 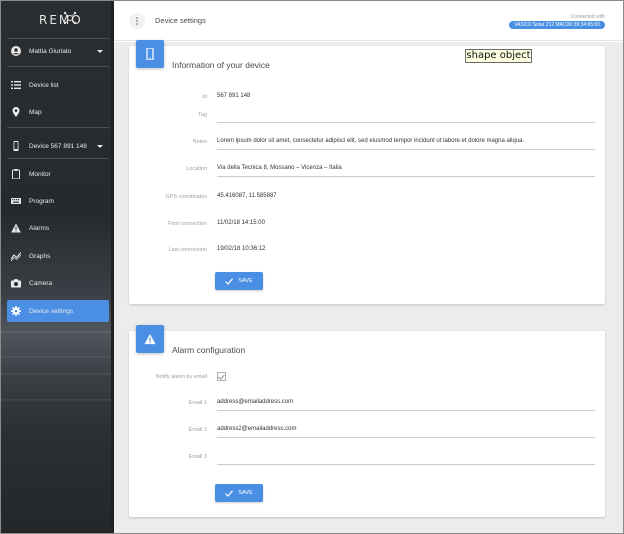 I want to click on field-label: GPS coordinates, so click(x=186, y=197).